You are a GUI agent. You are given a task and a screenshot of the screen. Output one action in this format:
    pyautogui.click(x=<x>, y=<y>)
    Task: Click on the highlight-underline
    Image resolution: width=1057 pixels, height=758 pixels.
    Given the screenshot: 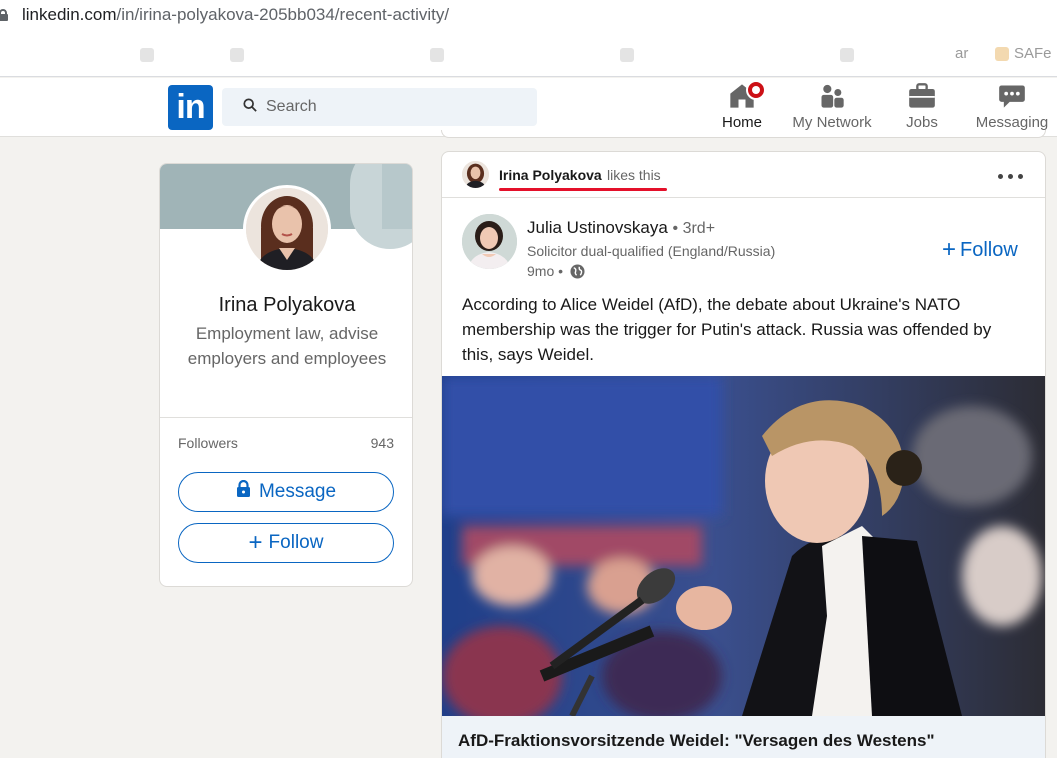 What is the action you would take?
    pyautogui.click(x=583, y=189)
    